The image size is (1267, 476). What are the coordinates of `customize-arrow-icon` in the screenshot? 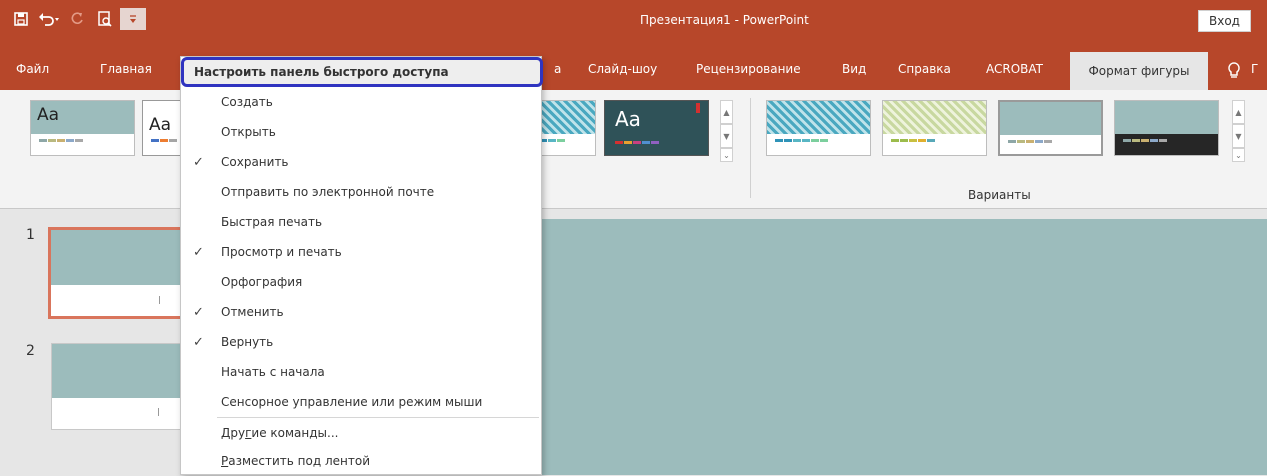 It's located at (133, 19).